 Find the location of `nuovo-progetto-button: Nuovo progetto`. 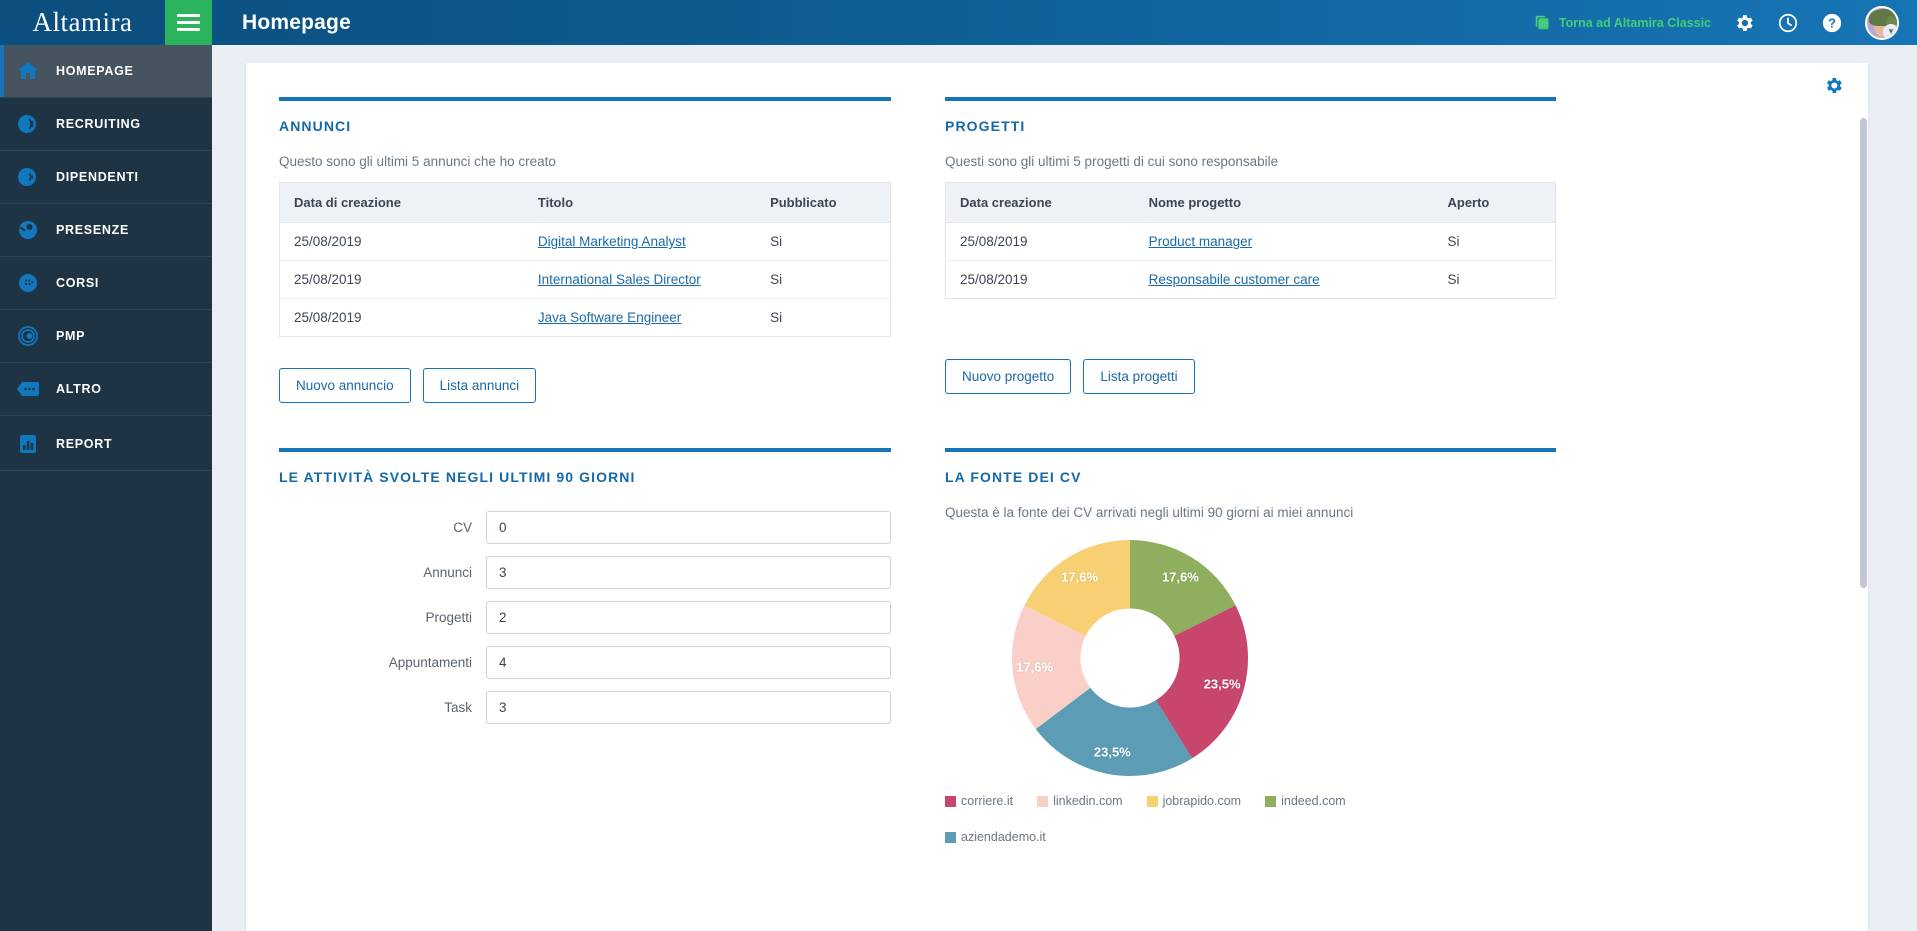

nuovo-progetto-button: Nuovo progetto is located at coordinates (1008, 376).